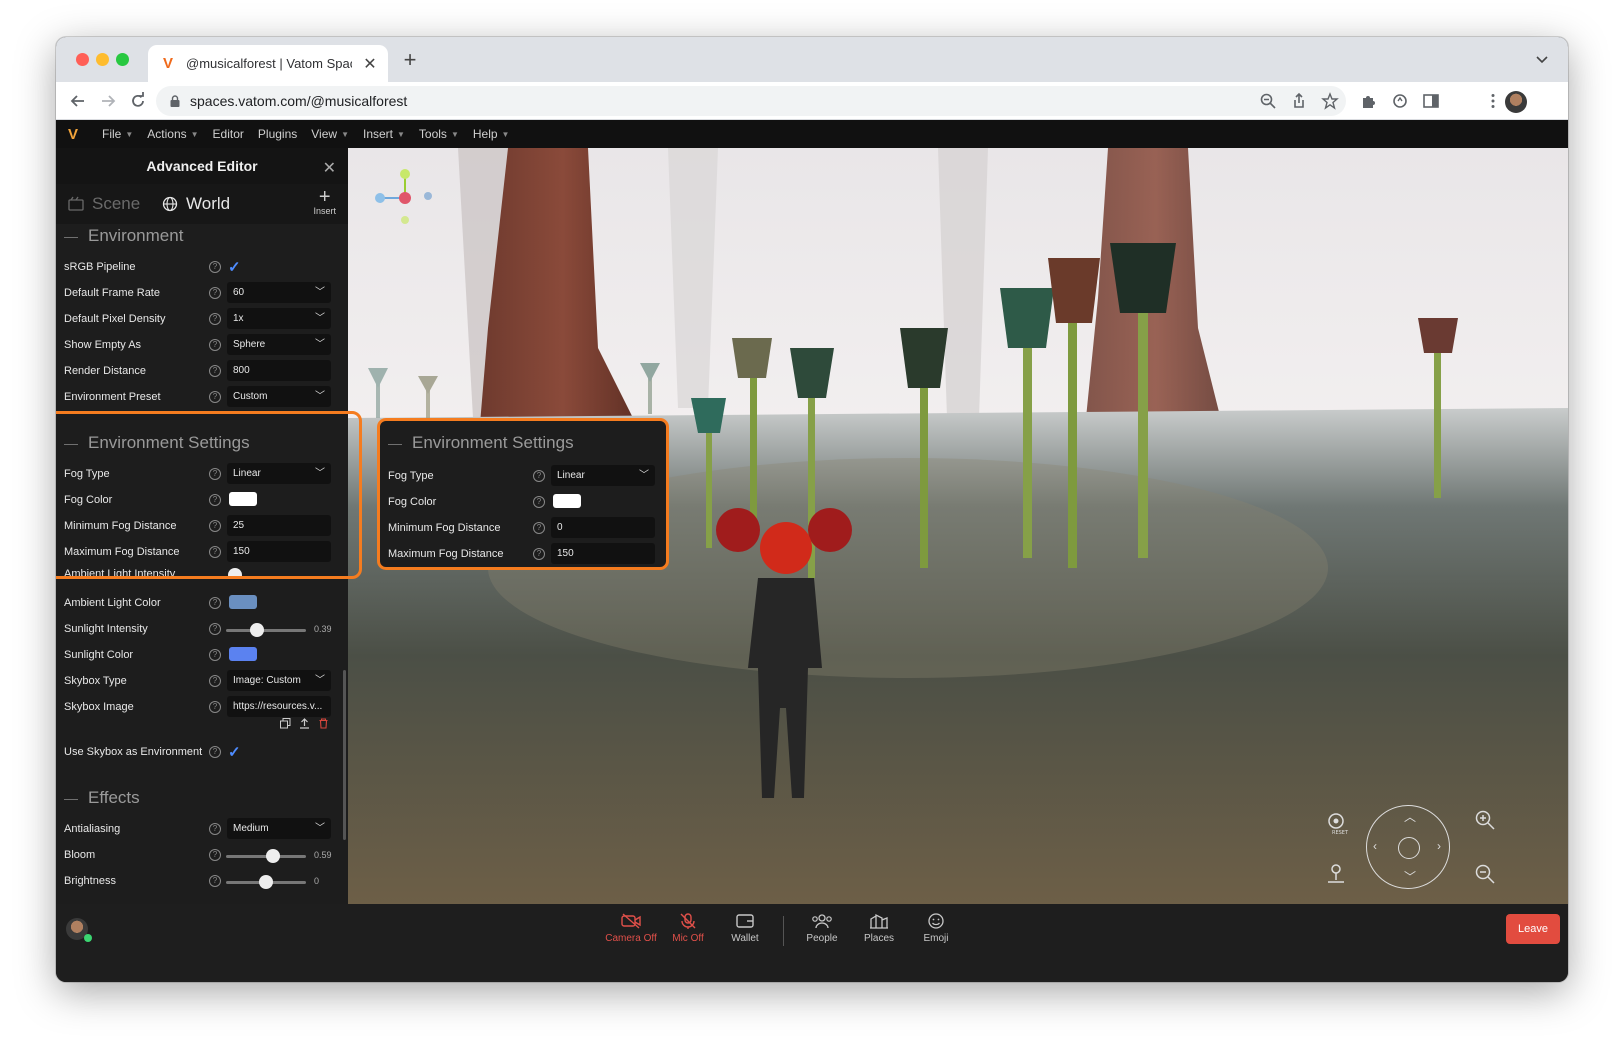 Image resolution: width=1624 pixels, height=1056 pixels. I want to click on tab-close-icon: ✕, so click(370, 64).